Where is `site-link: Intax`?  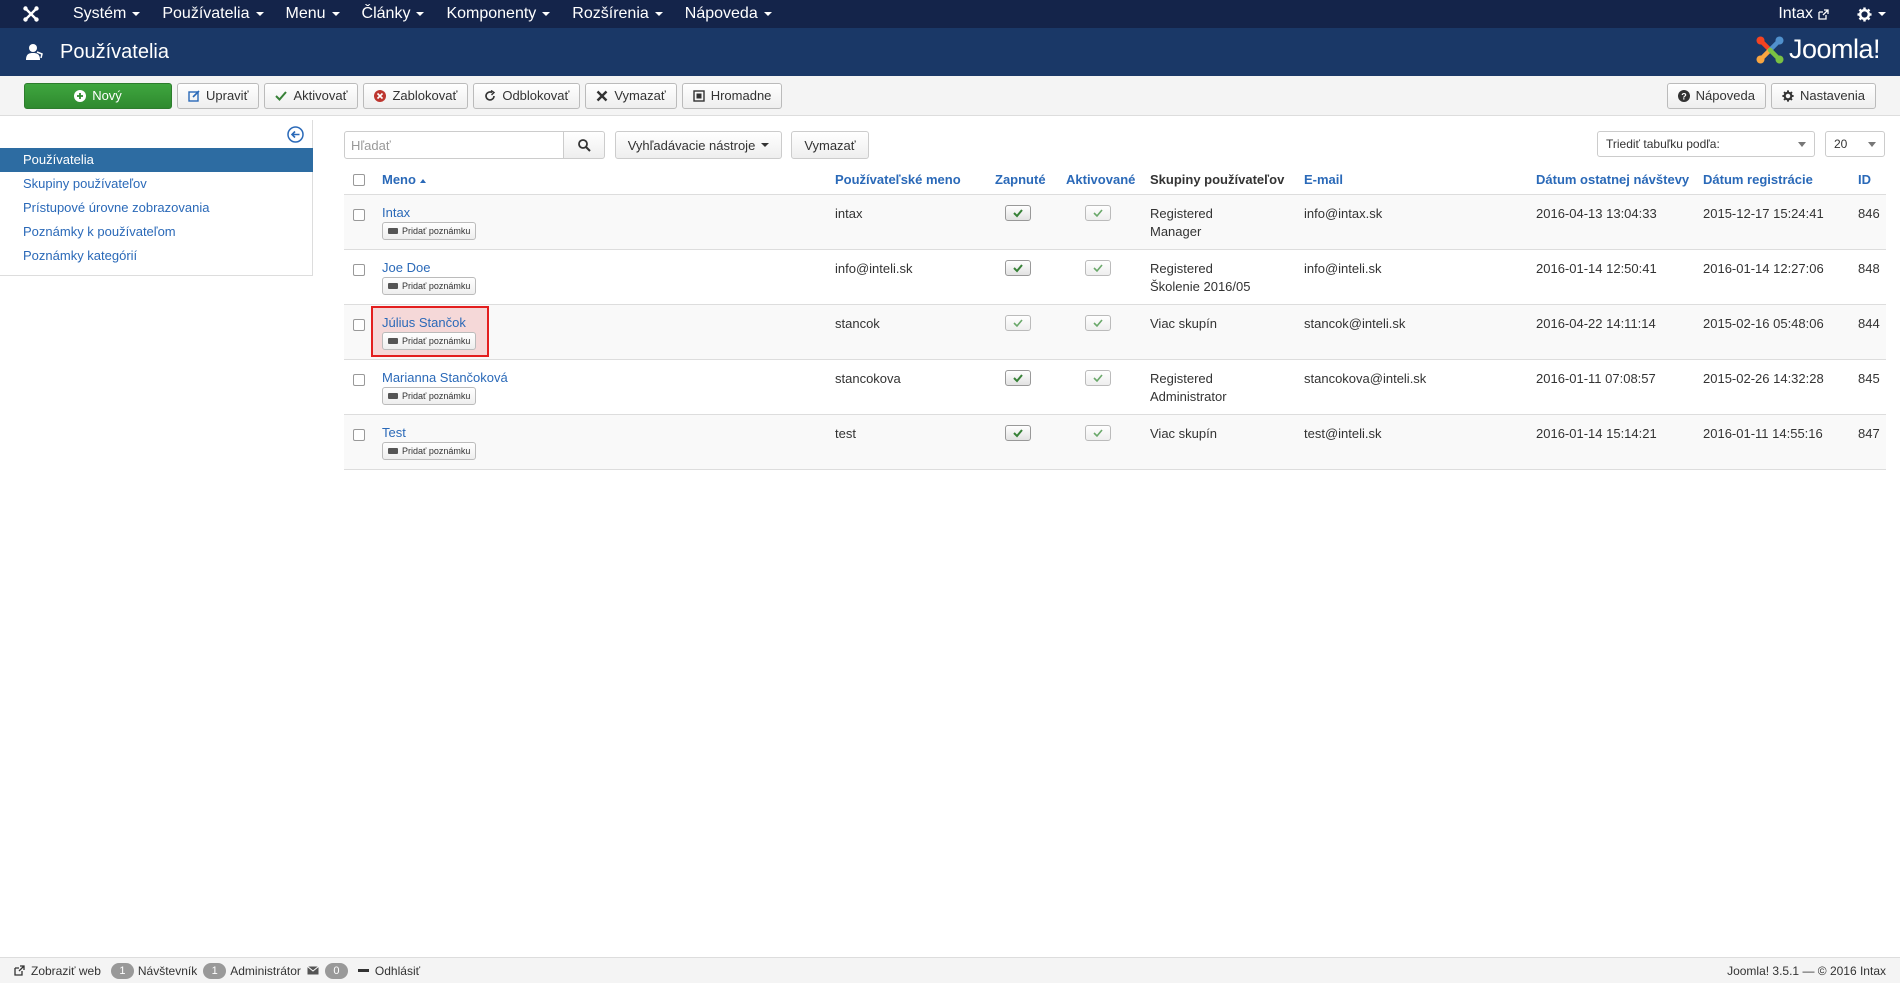
site-link: Intax is located at coordinates (1803, 14).